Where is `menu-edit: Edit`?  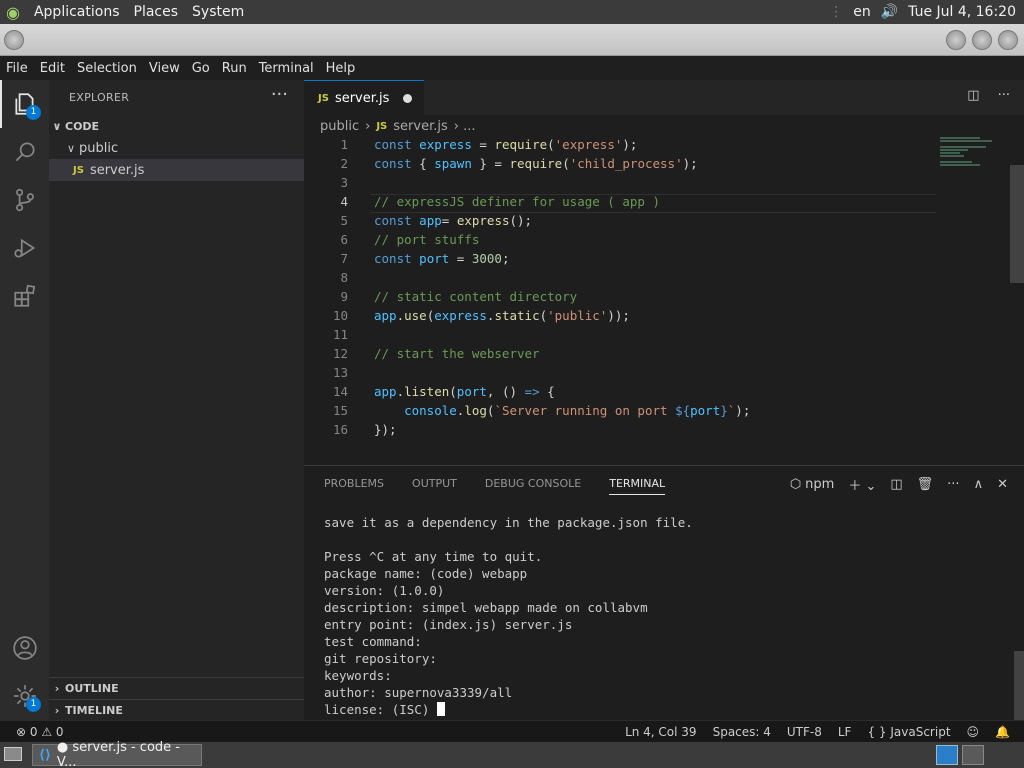 menu-edit: Edit is located at coordinates (52, 68).